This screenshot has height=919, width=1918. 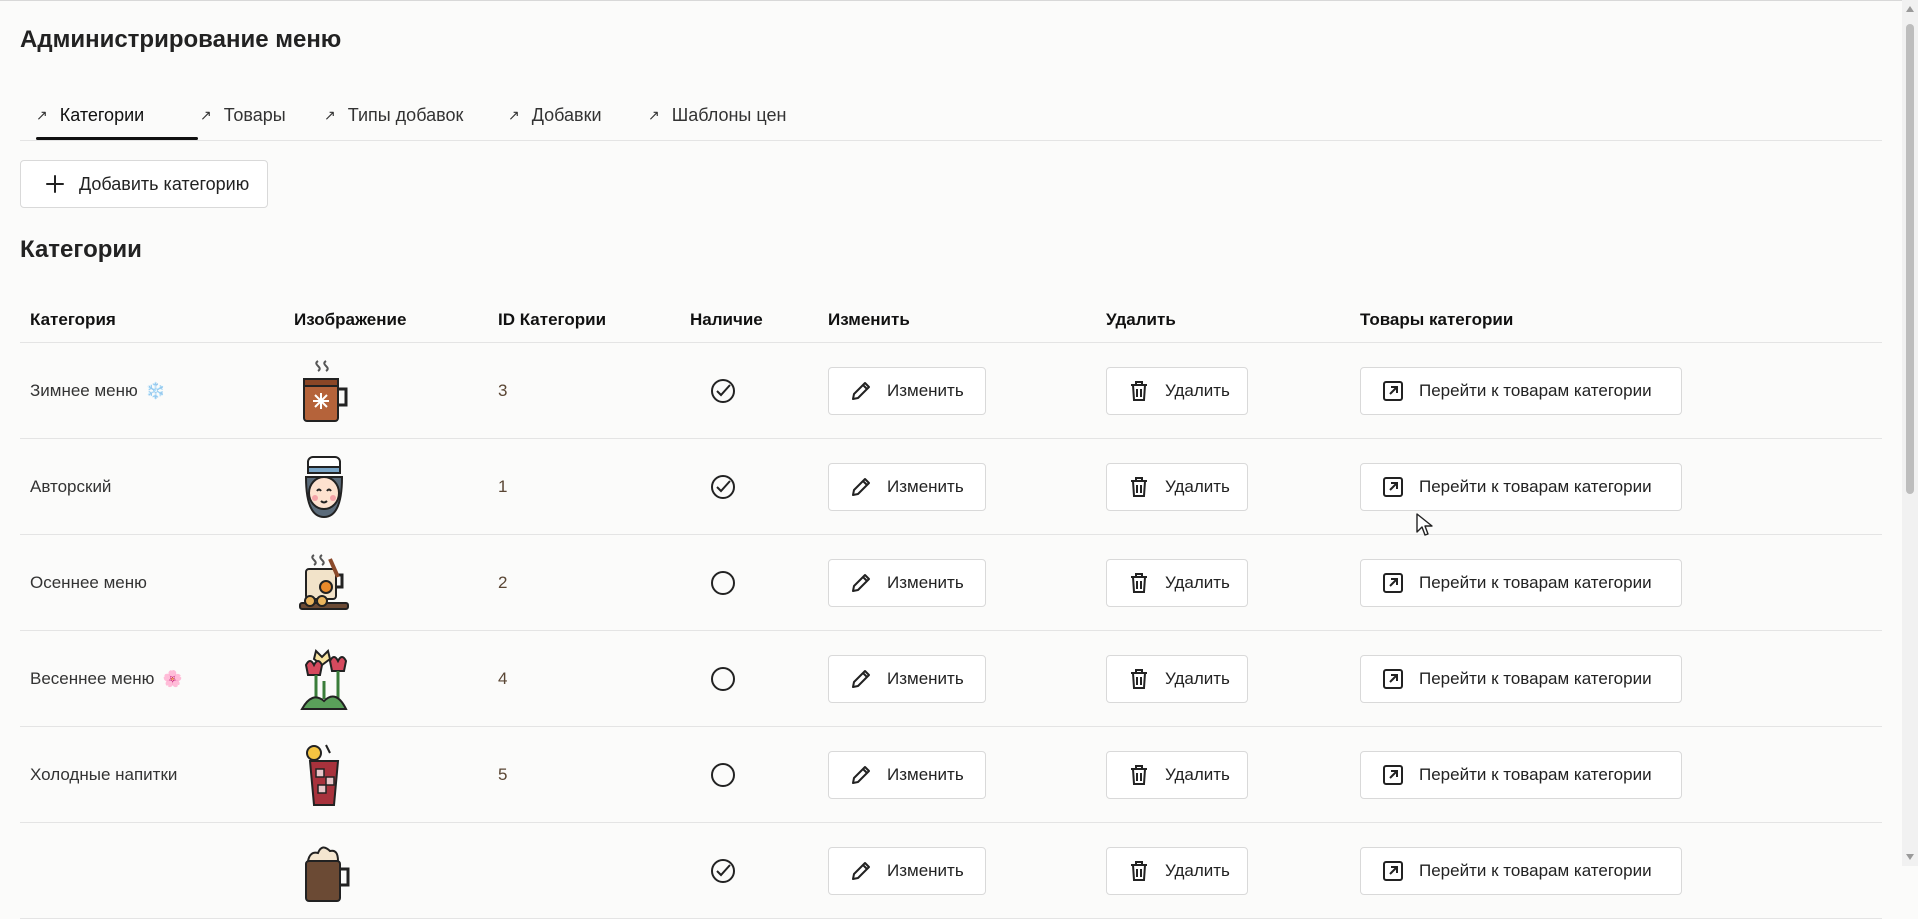 I want to click on iced-drink-icon, so click(x=323, y=775).